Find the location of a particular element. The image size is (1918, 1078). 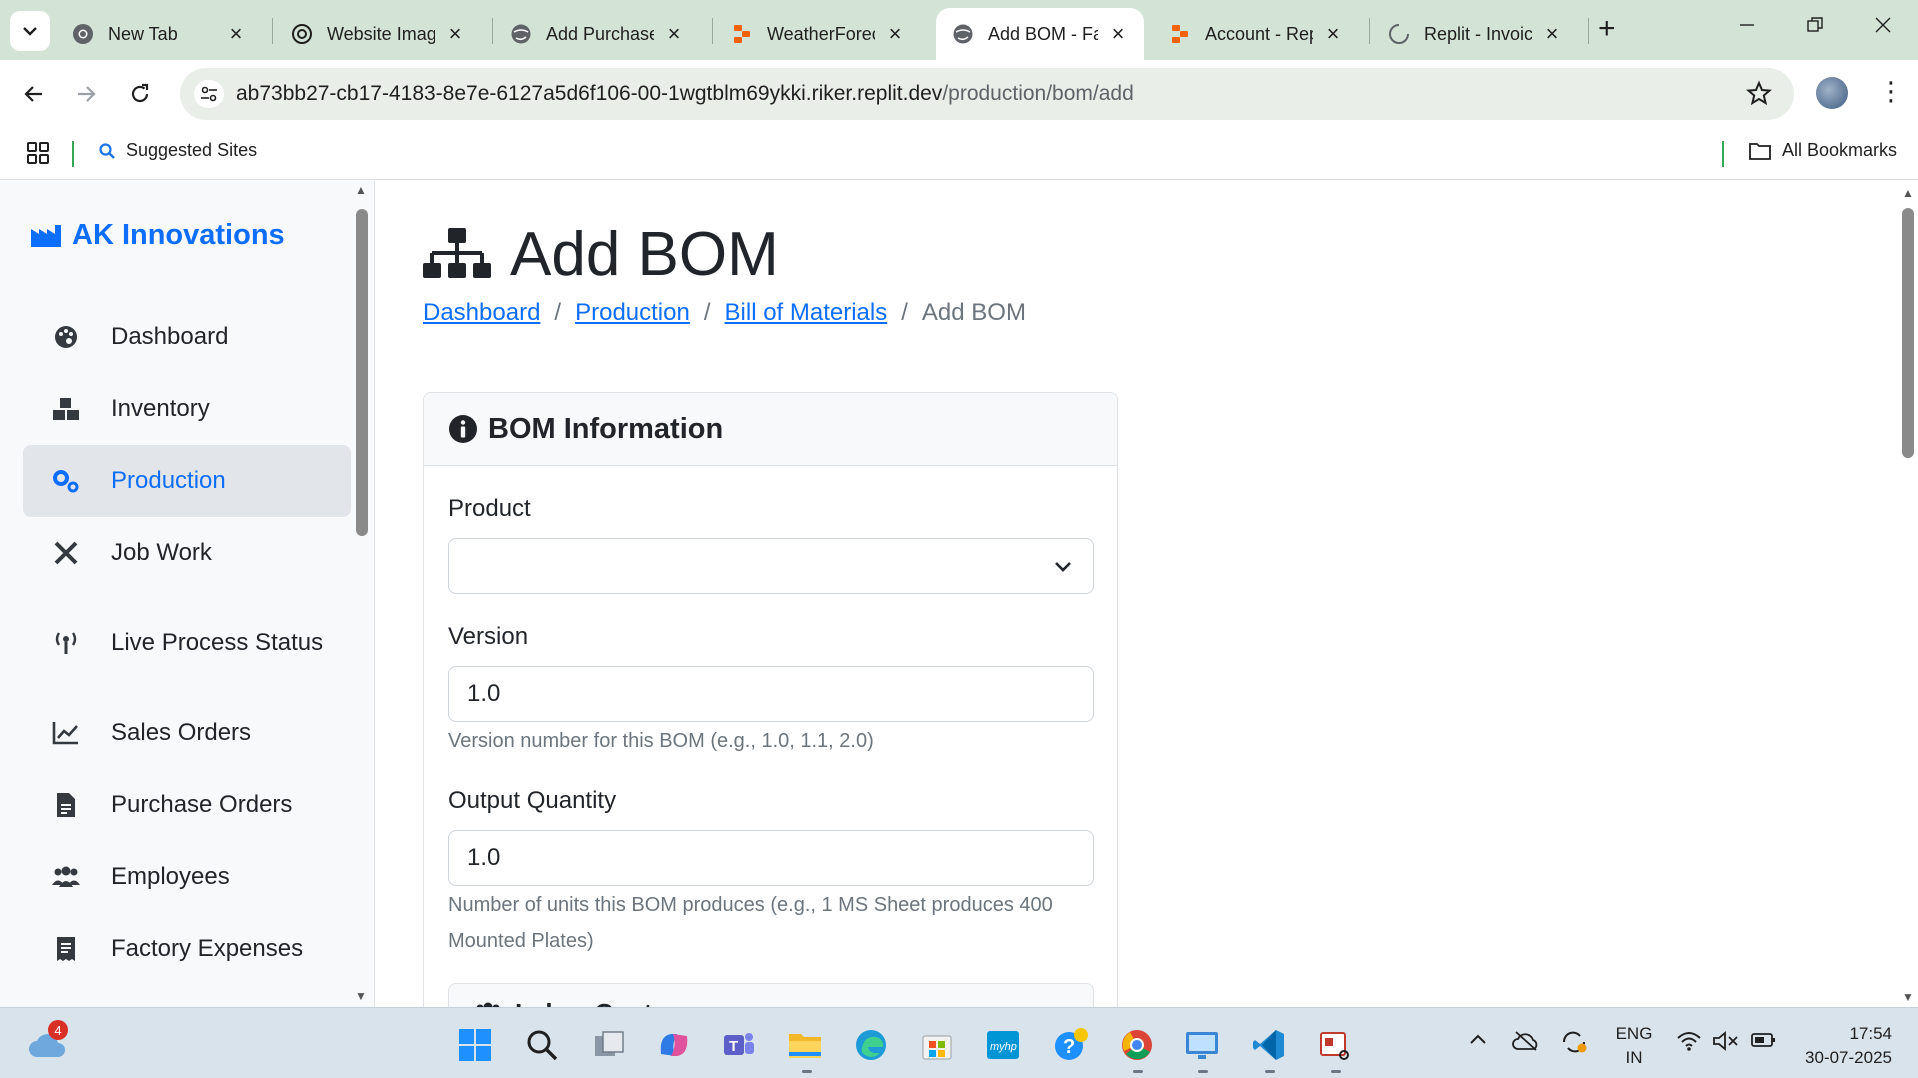

reload-button is located at coordinates (140, 94).